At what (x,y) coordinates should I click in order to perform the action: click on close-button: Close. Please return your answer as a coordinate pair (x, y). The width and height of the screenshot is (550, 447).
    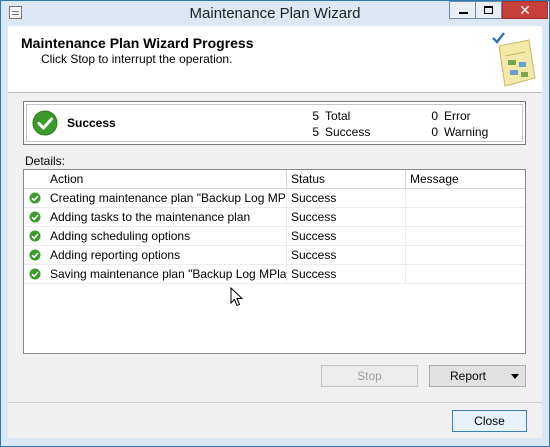
    Looking at the image, I should click on (489, 421).